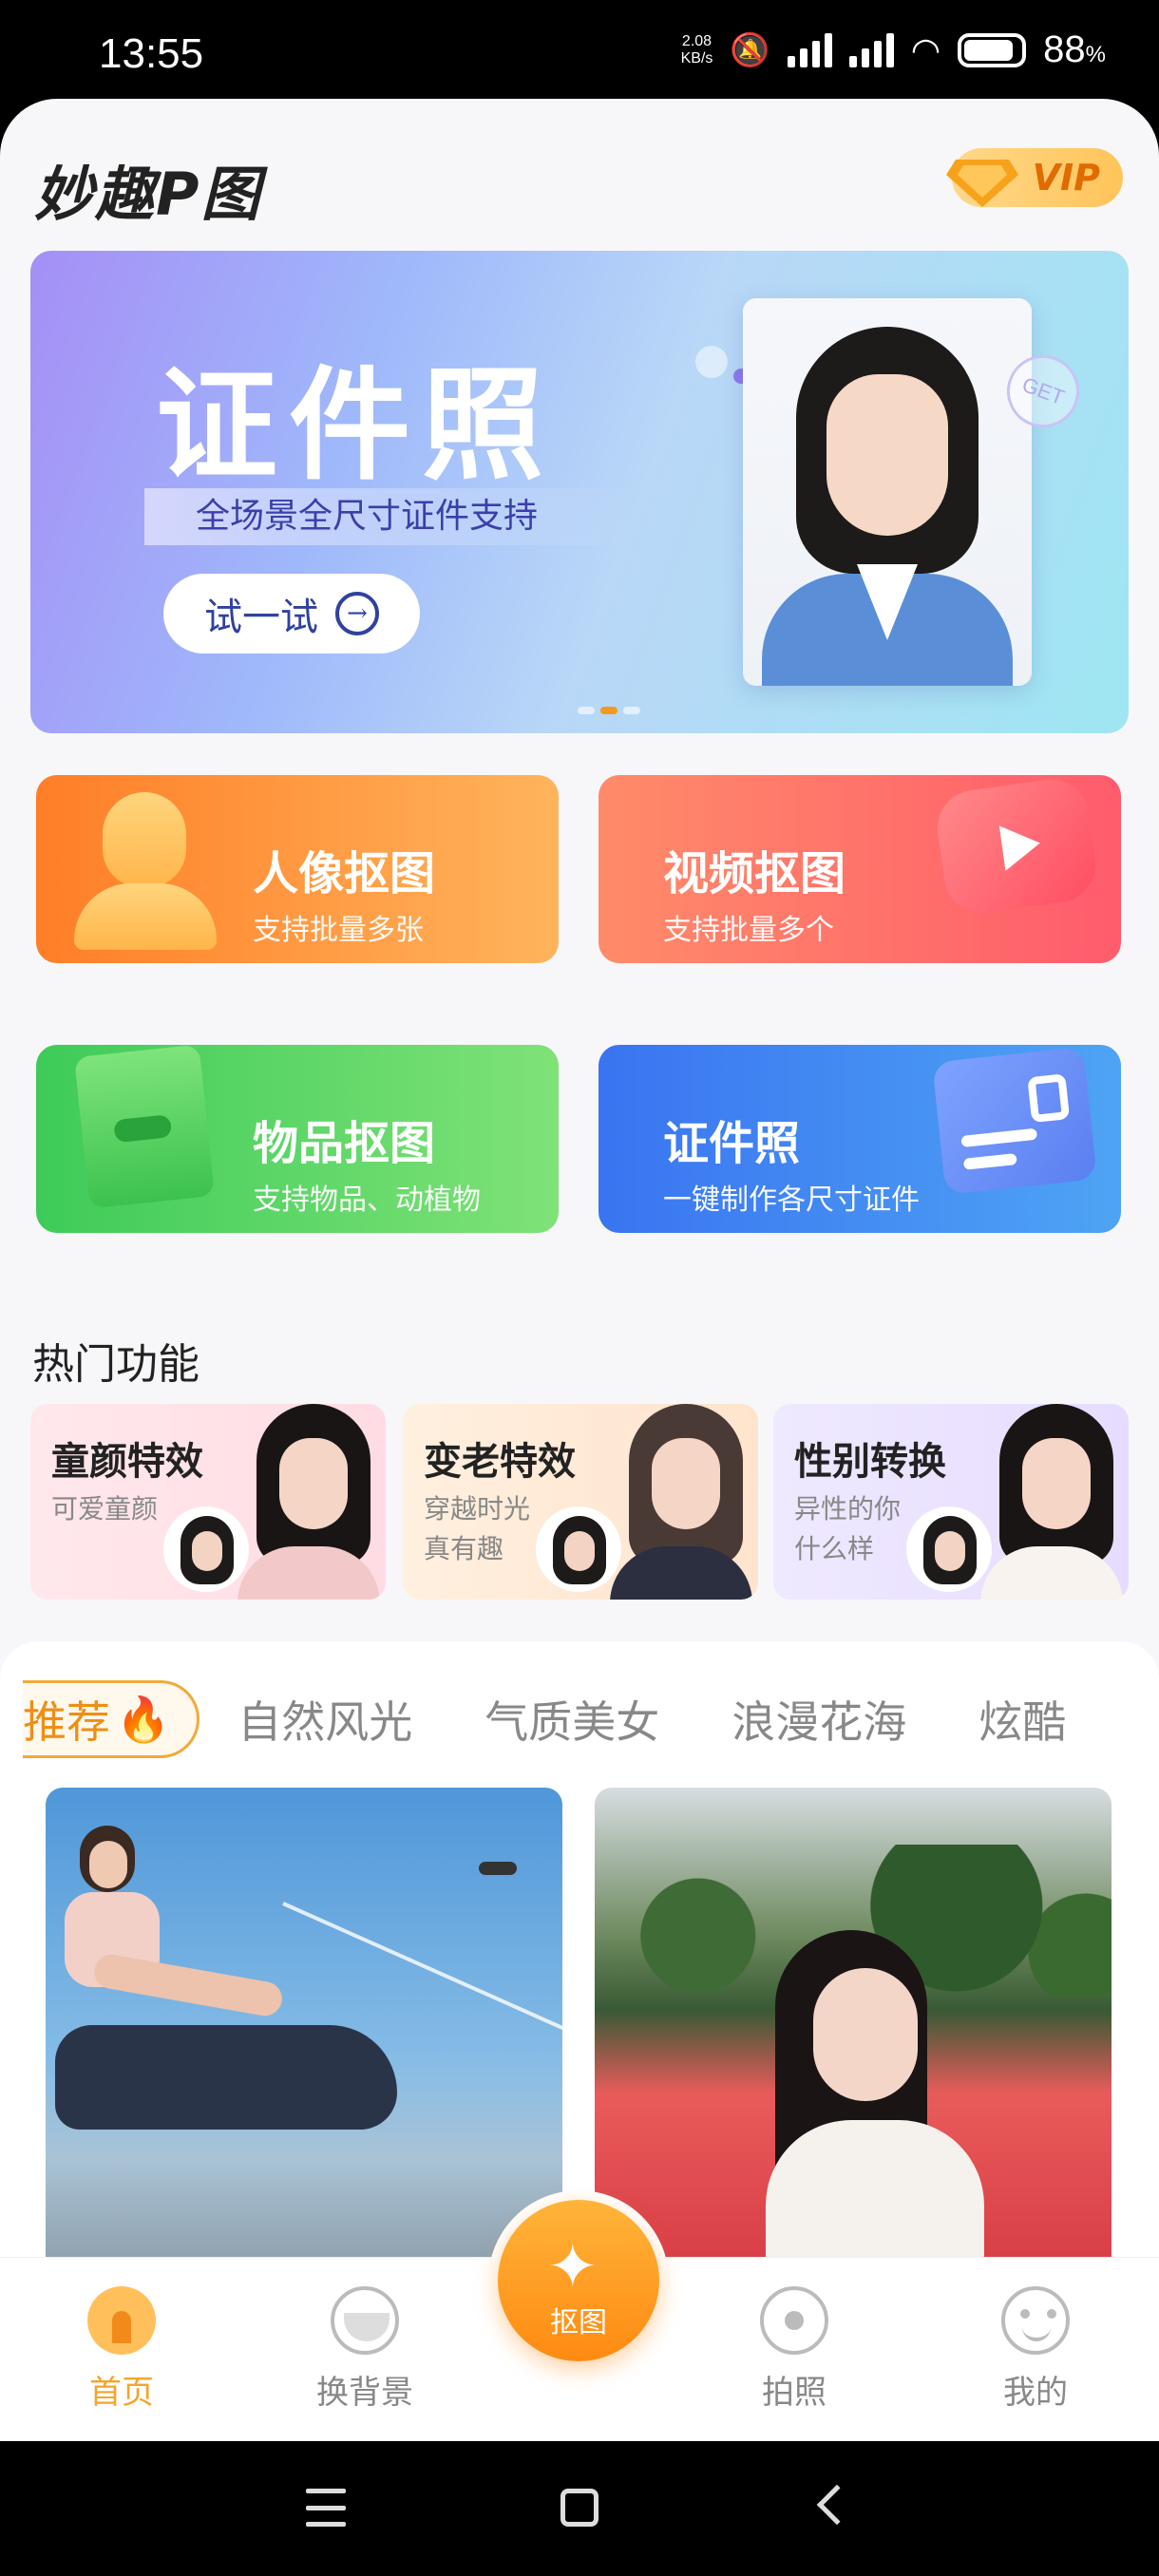 This screenshot has width=1159, height=2576. Describe the element at coordinates (750, 49) in the screenshot. I see `mute-icon: 🔕` at that location.